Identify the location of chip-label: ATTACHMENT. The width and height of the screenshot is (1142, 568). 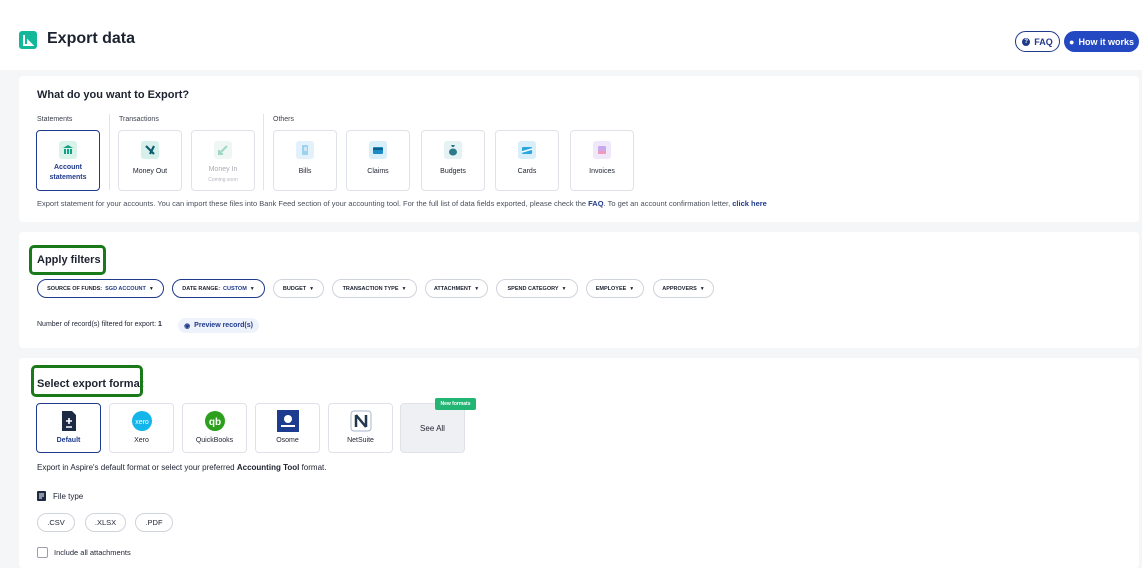
(452, 288).